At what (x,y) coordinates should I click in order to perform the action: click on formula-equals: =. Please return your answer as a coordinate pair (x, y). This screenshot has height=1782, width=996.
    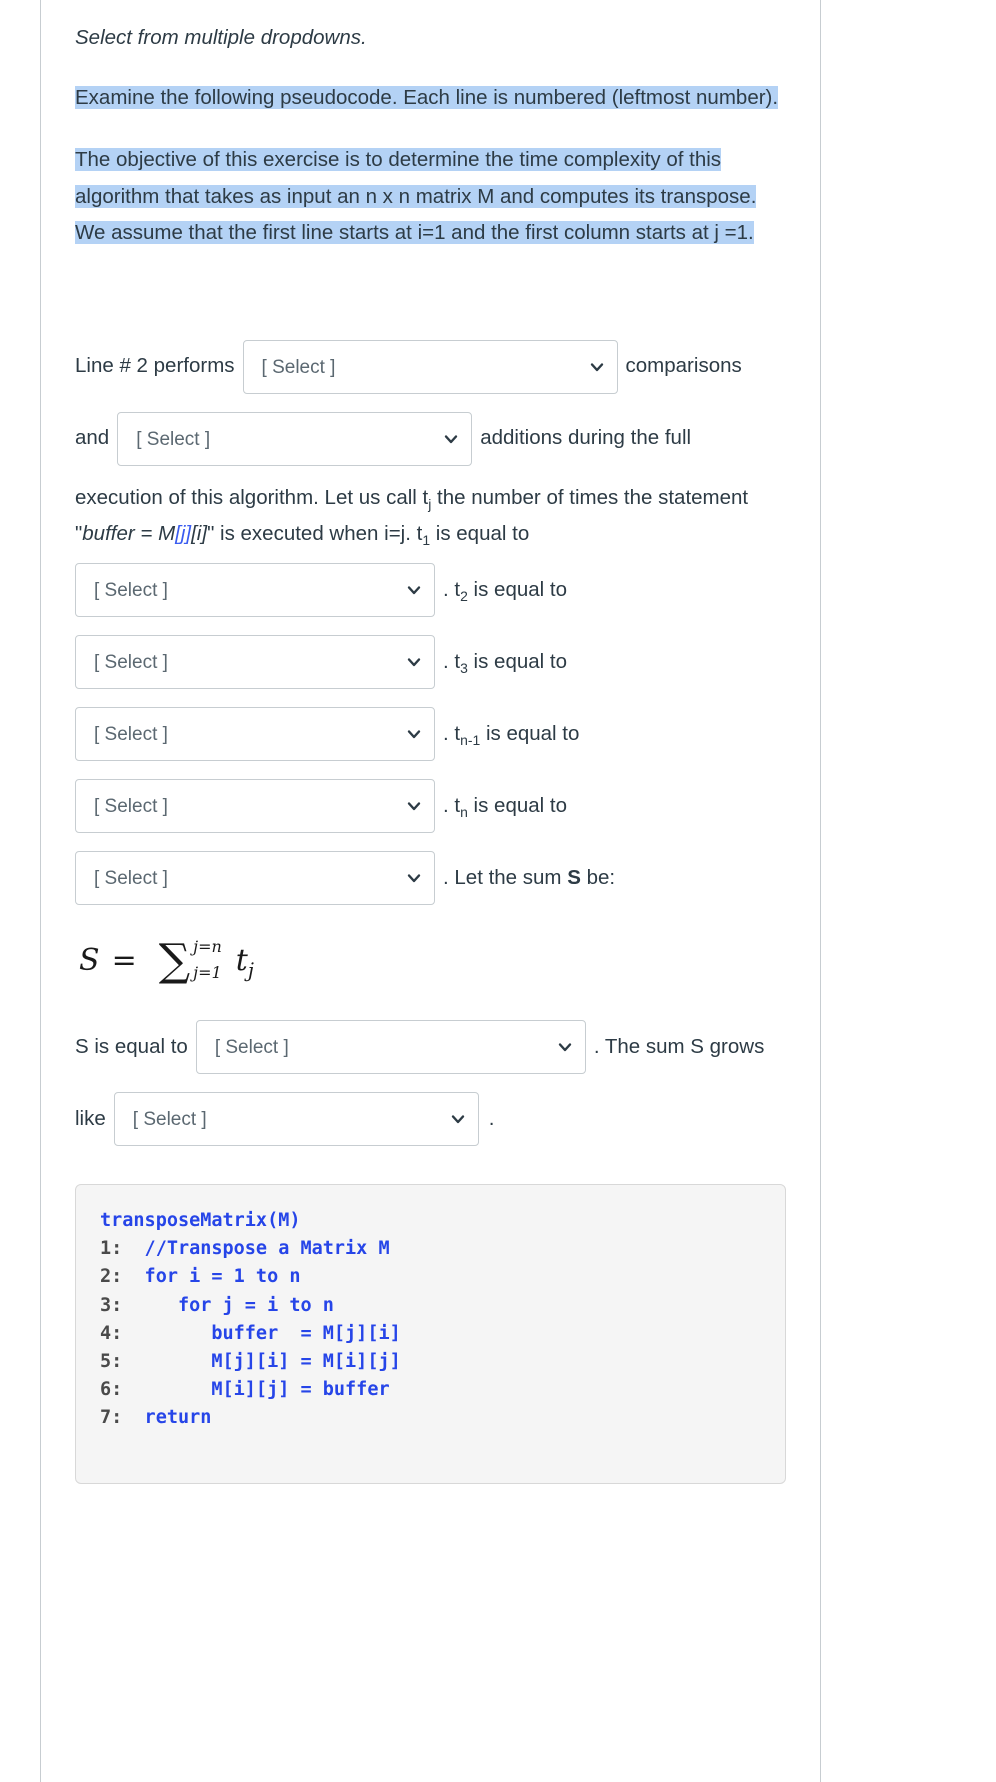
    Looking at the image, I should click on (124, 960).